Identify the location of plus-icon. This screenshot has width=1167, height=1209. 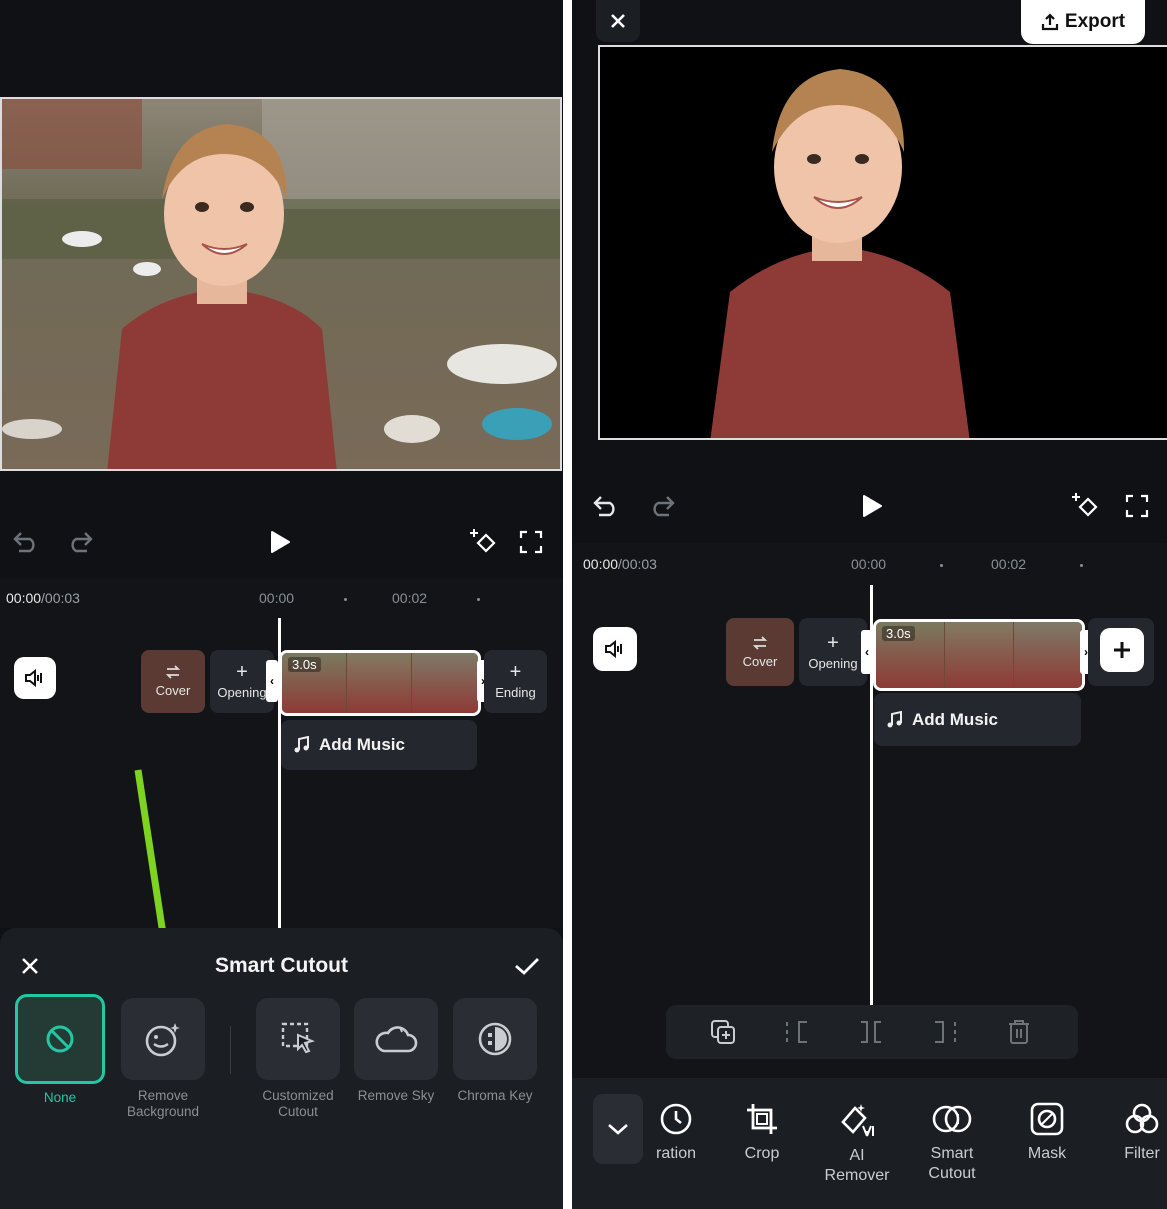
(1122, 650).